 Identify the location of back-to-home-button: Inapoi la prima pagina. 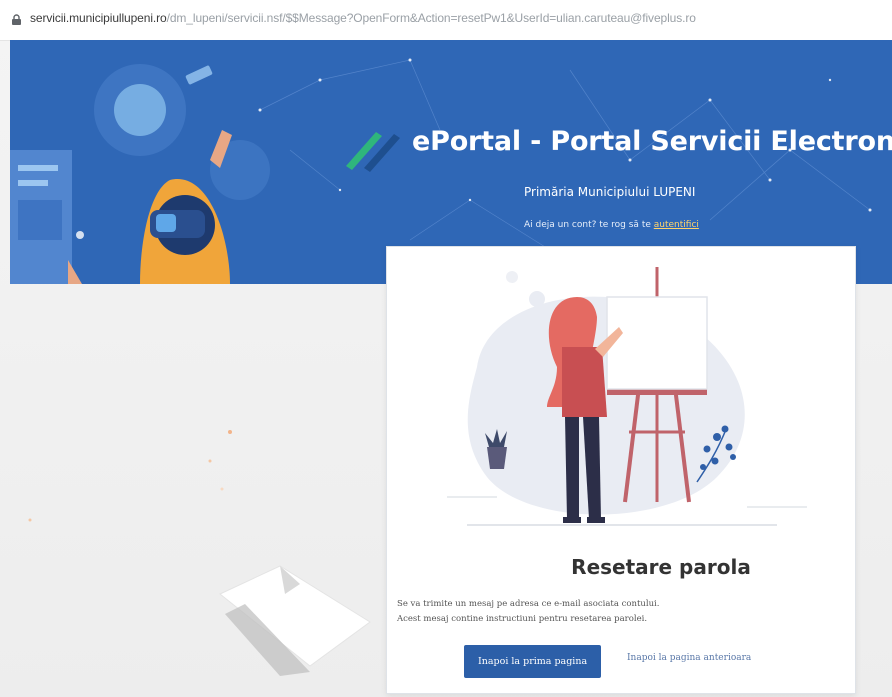
(533, 661).